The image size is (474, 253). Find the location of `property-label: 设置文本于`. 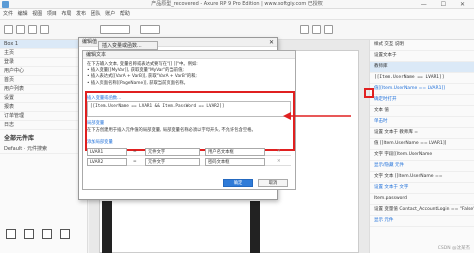

property-label: 设置文本于 is located at coordinates (422, 56).